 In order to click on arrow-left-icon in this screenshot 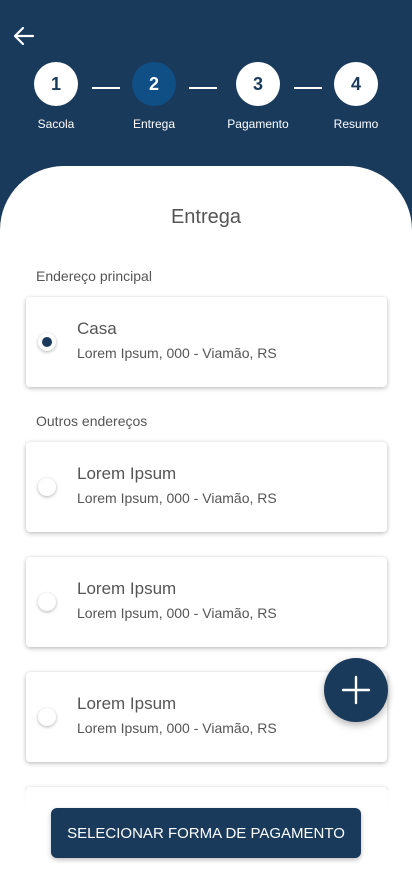, I will do `click(24, 36)`.